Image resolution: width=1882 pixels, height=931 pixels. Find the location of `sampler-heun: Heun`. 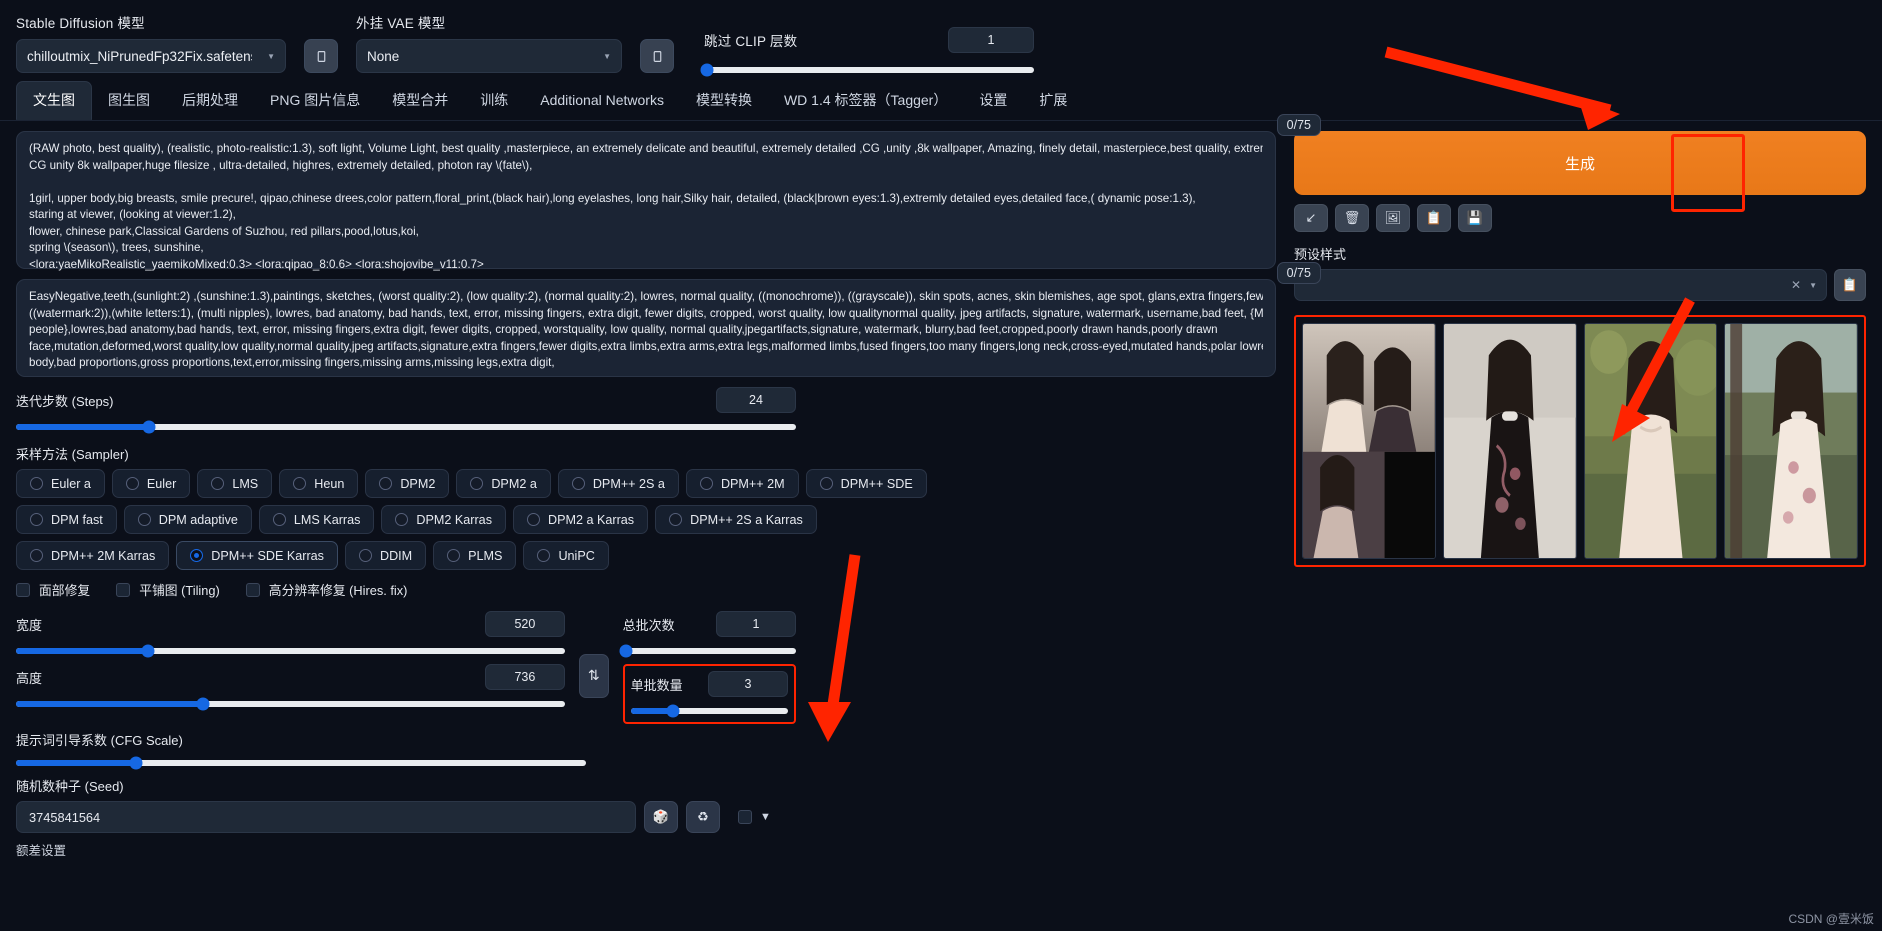

sampler-heun: Heun is located at coordinates (319, 483).